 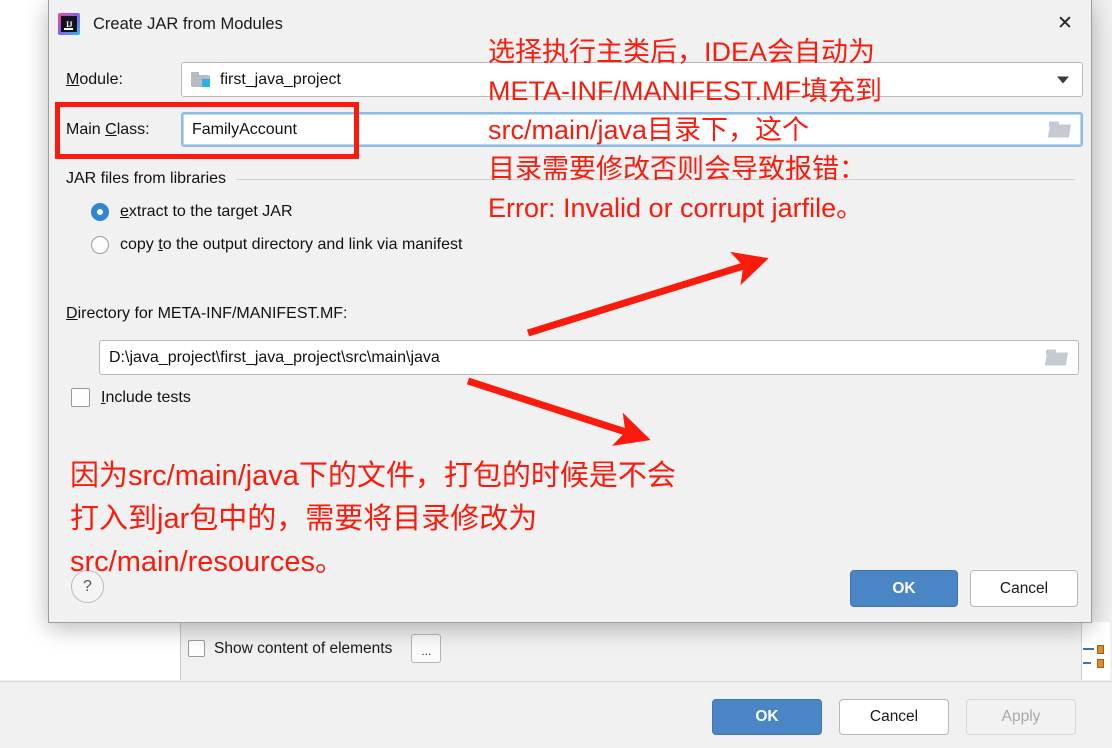 I want to click on include-tests-label: Include tests, so click(x=146, y=397).